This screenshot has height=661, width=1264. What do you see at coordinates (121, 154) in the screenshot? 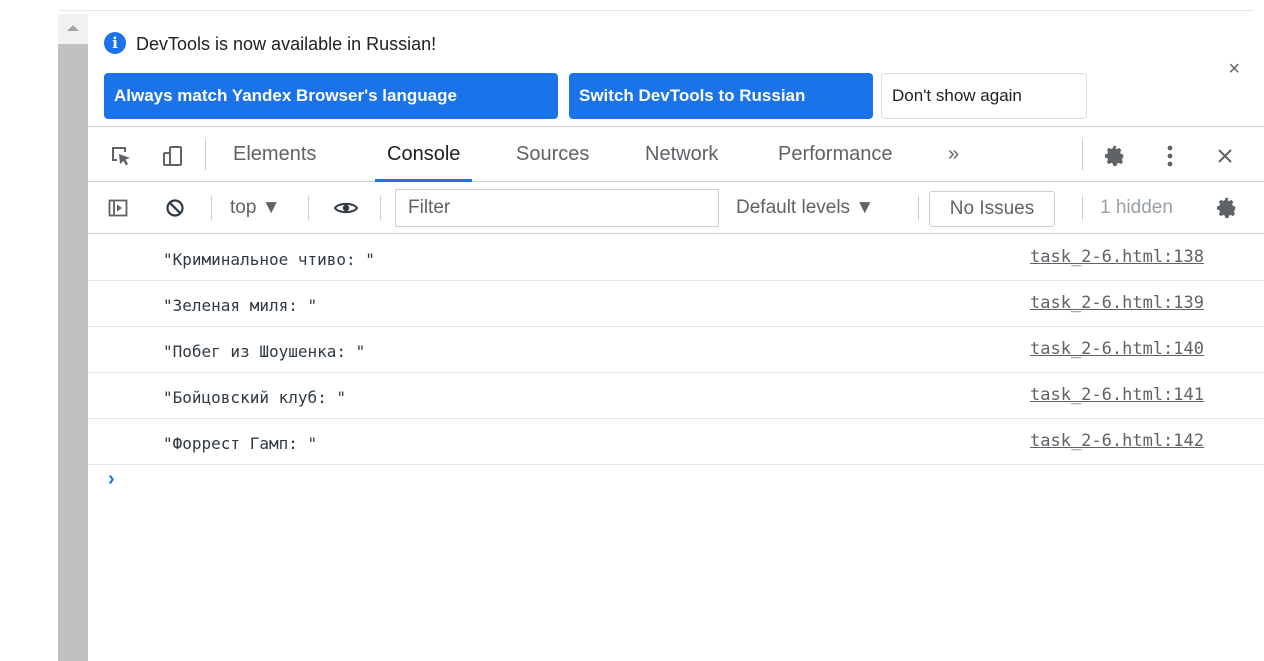
I see `inspect-element-icon` at bounding box center [121, 154].